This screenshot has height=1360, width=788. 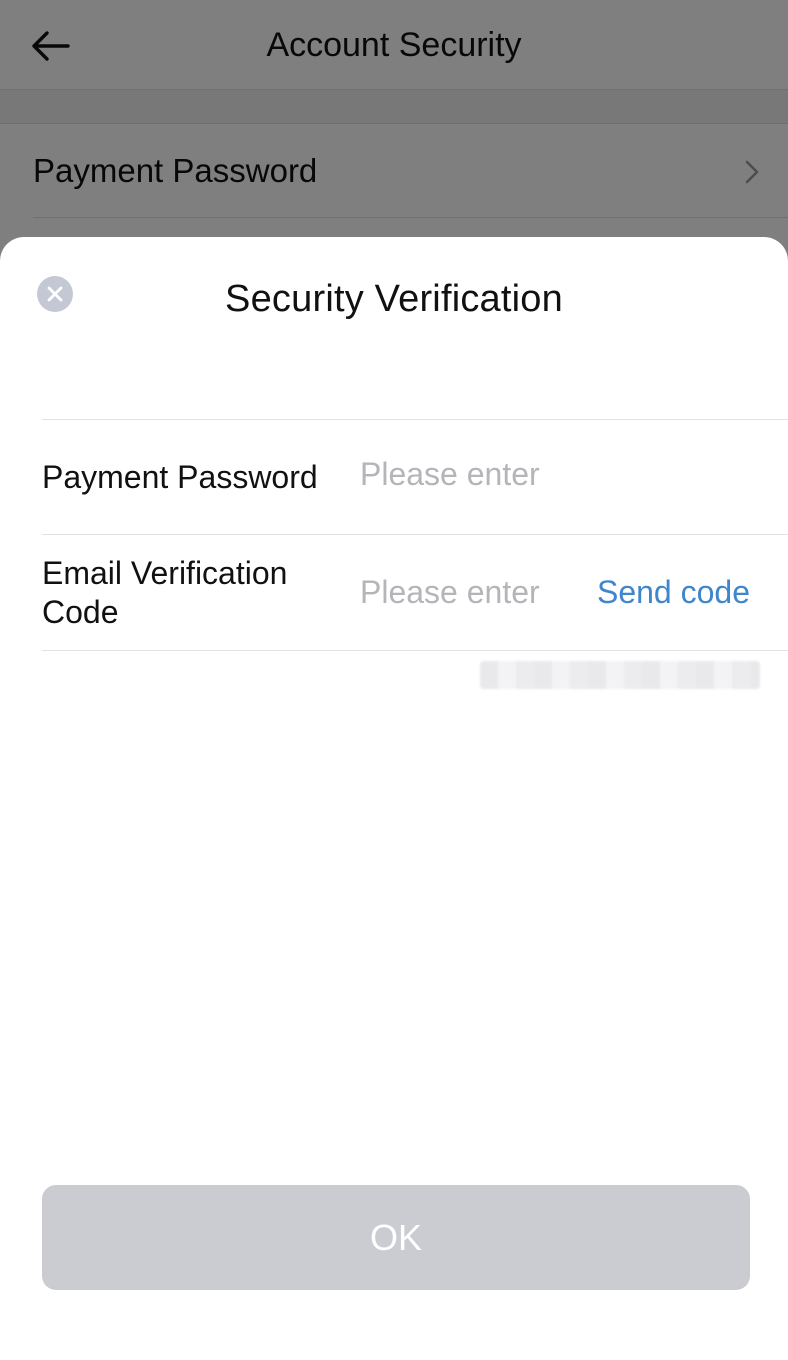 I want to click on payment-password-input, so click(x=465, y=474).